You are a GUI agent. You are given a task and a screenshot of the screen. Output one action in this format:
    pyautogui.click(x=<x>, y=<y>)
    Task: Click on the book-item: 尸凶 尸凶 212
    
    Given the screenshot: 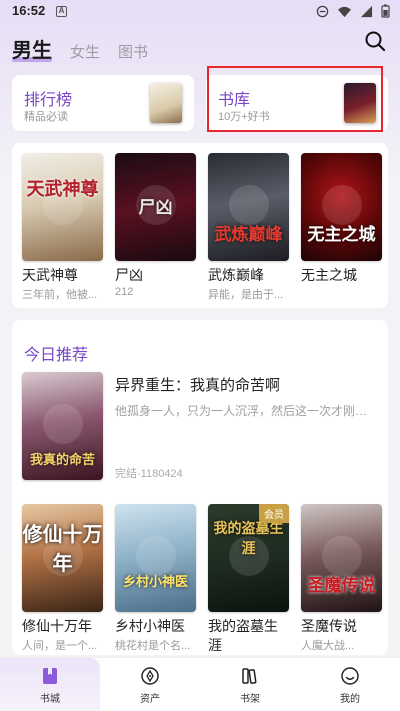 What is the action you would take?
    pyautogui.click(x=155, y=227)
    